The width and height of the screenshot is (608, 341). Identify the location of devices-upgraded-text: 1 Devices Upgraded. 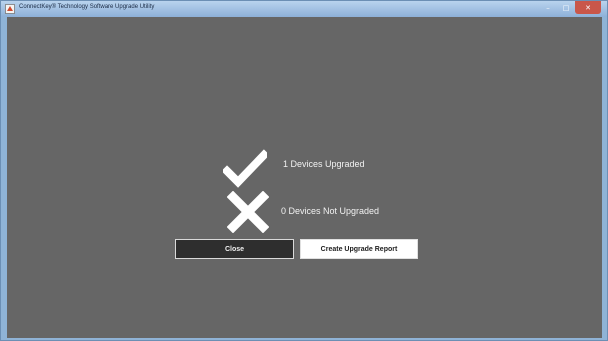
(324, 164).